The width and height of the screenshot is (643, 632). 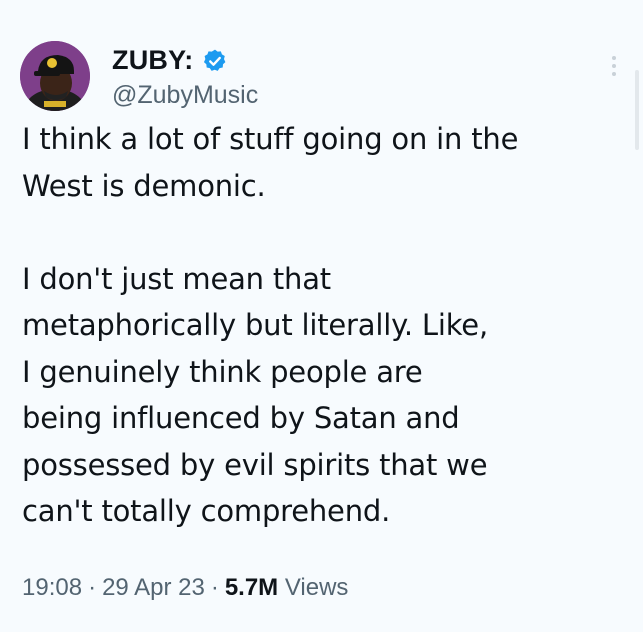 I want to click on views-label: Views, so click(x=317, y=587).